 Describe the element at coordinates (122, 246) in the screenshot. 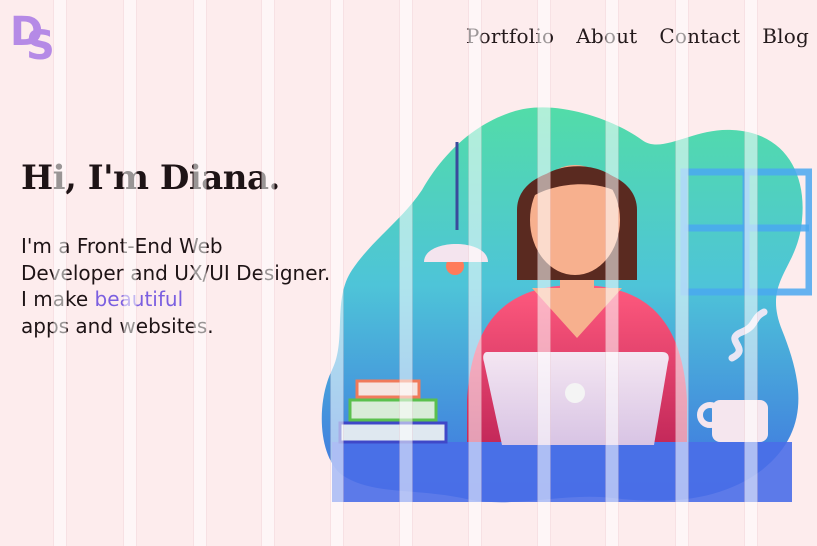

I see `intro-line-1: I'm a Front-End Web` at that location.